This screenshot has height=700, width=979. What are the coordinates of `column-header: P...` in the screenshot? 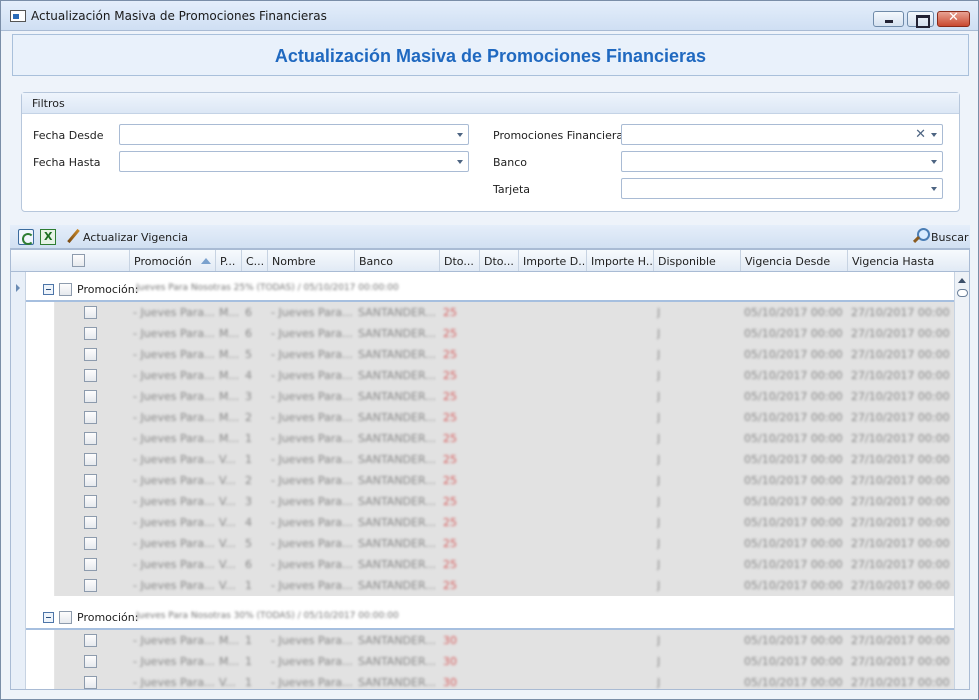 It's located at (228, 260).